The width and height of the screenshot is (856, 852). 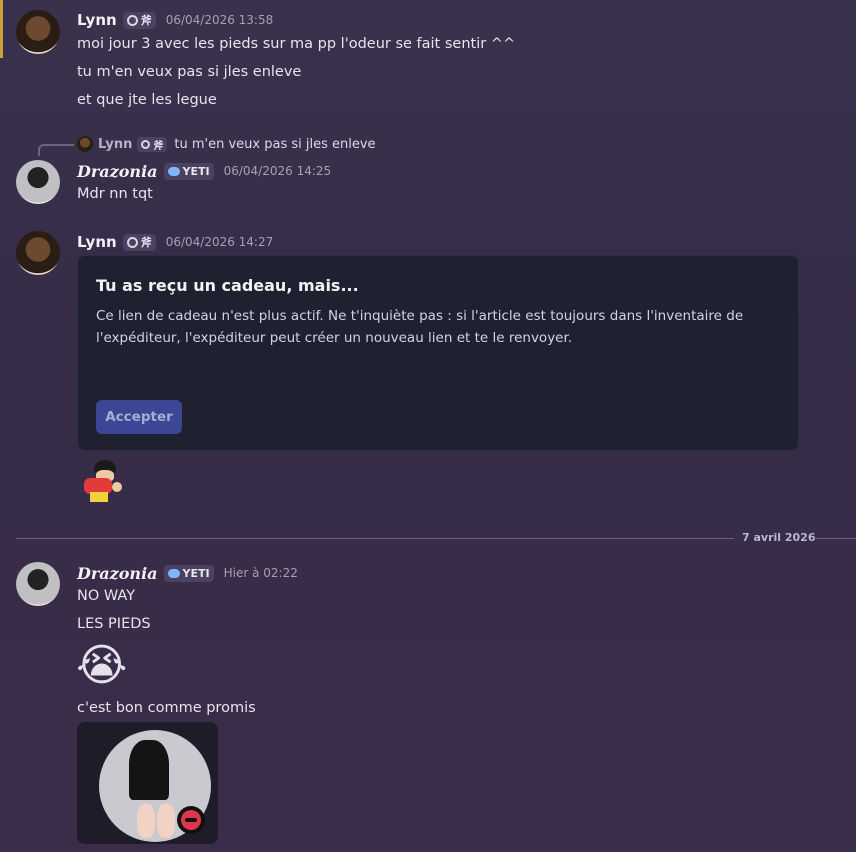 I want to click on reply-connector, so click(x=56, y=150).